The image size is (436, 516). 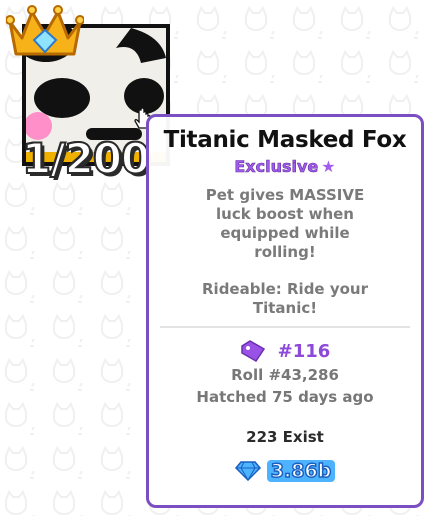 What do you see at coordinates (252, 351) in the screenshot?
I see `tag-icon` at bounding box center [252, 351].